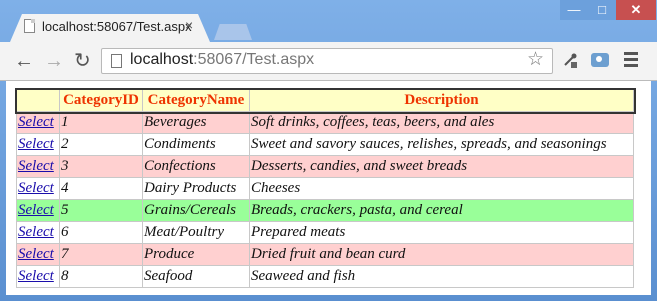 Image resolution: width=657 pixels, height=301 pixels. Describe the element at coordinates (574, 10) in the screenshot. I see `minimize-button: —` at that location.